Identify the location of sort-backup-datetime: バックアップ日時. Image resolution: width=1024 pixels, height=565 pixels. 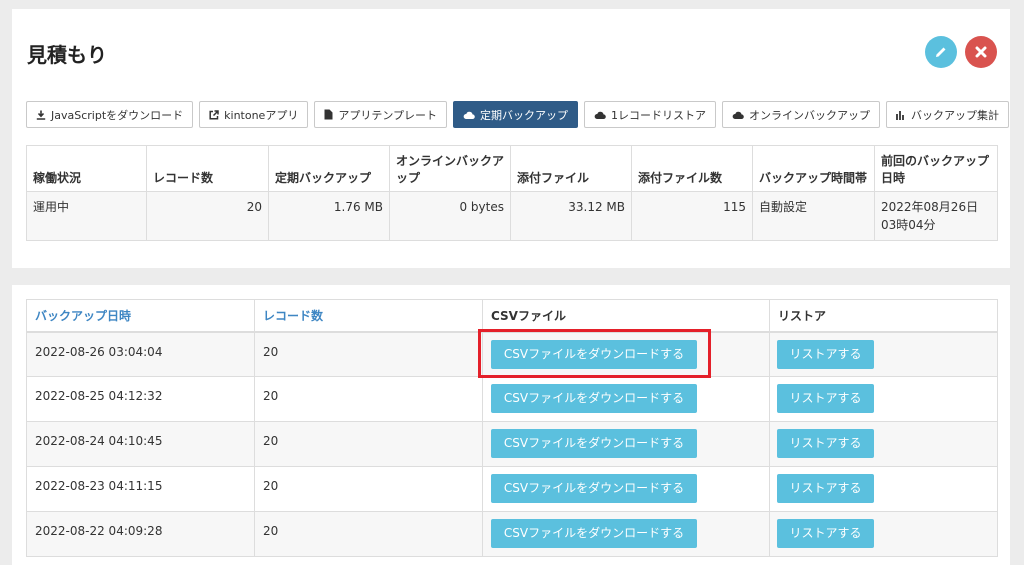
(140, 316).